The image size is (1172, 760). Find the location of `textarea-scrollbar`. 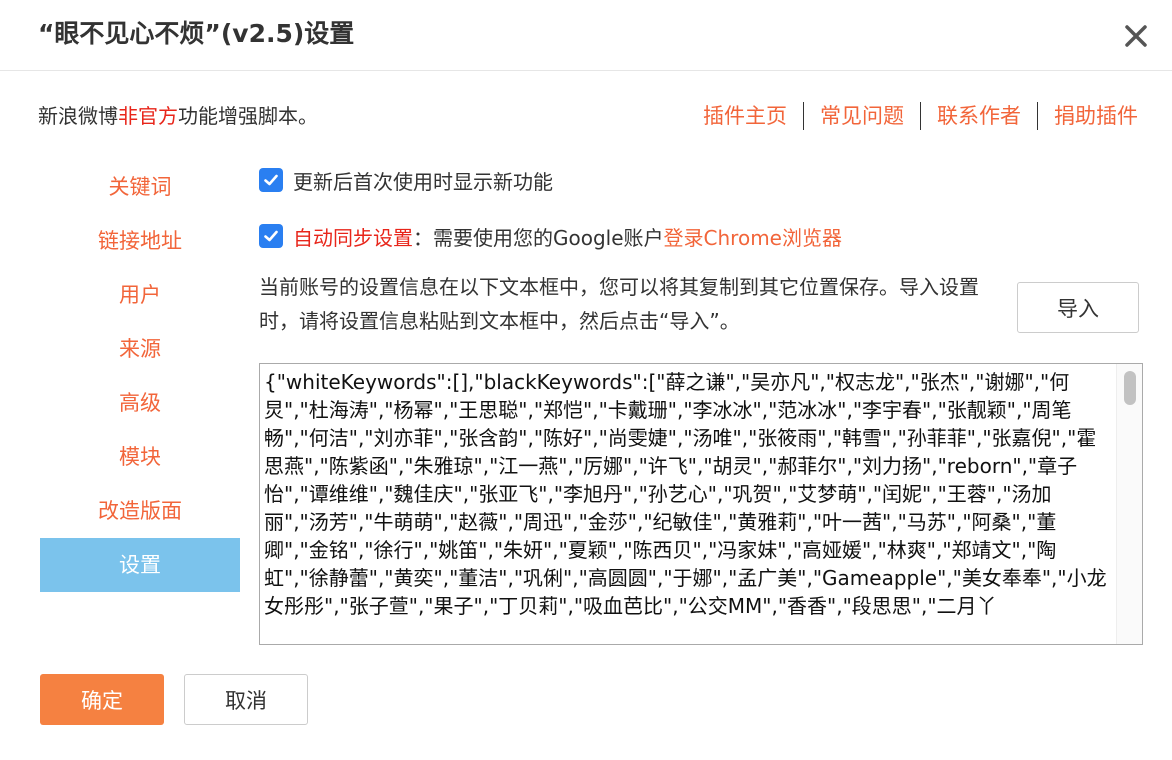

textarea-scrollbar is located at coordinates (1129, 504).